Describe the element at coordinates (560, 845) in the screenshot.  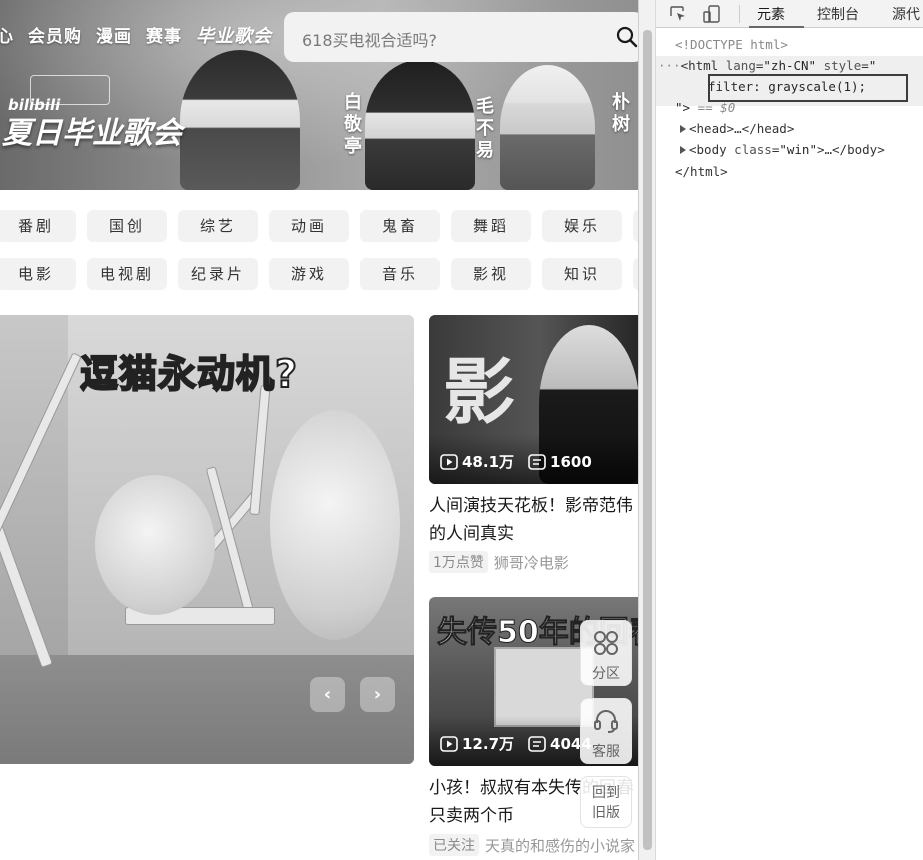
I see `author-name: 天真的和感伤的小说家` at that location.